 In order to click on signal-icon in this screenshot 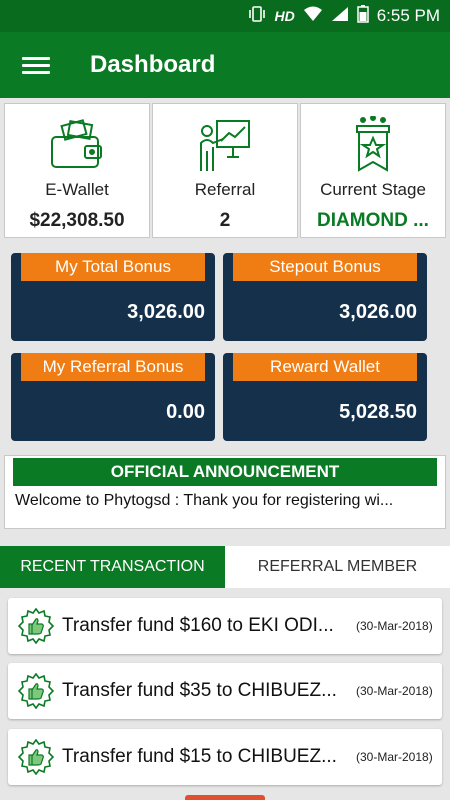, I will do `click(340, 16)`.